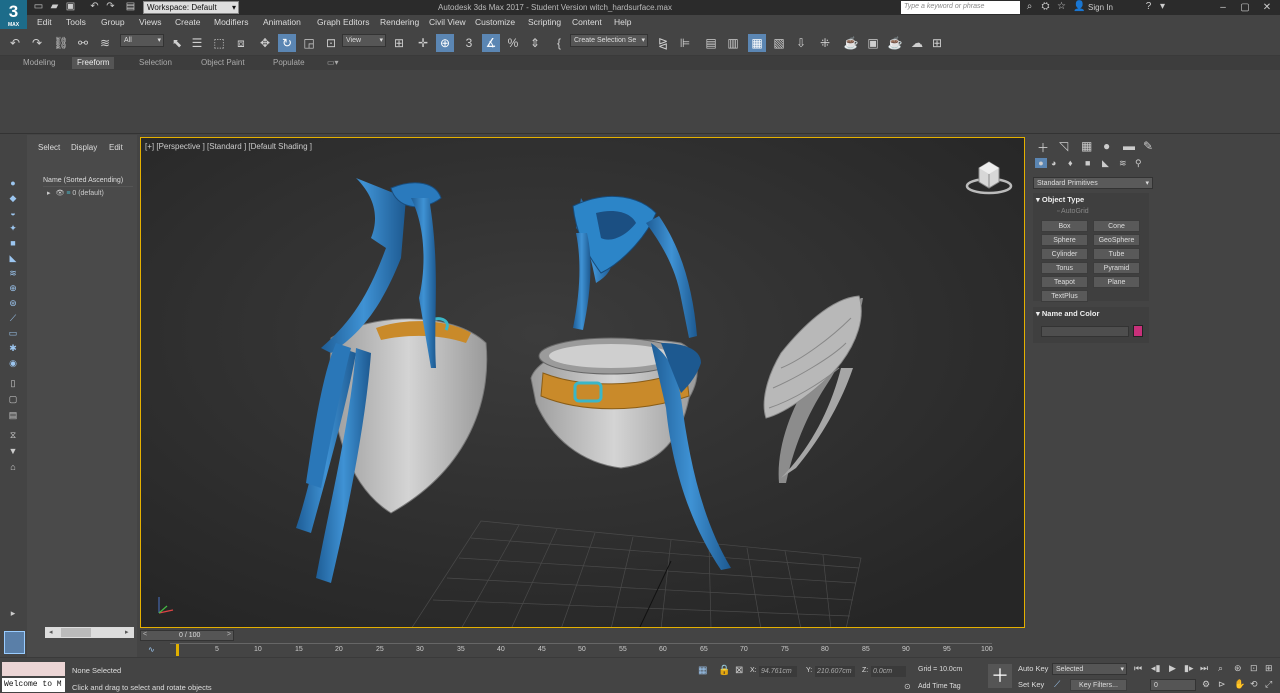 The height and width of the screenshot is (693, 1280). Describe the element at coordinates (33, 685) in the screenshot. I see `maxscript-mini-listener: Welcome to M` at that location.